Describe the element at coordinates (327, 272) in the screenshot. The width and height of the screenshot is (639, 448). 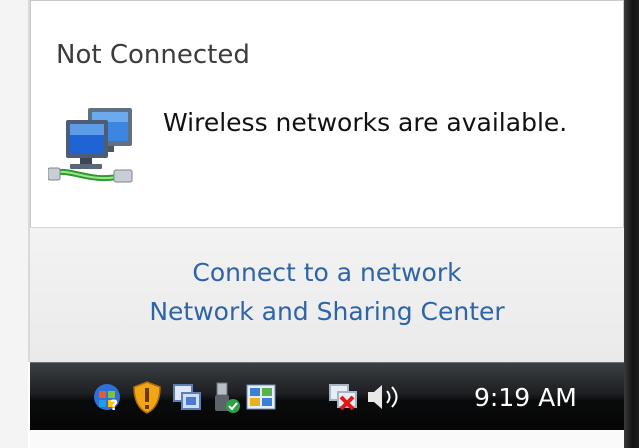
I see `connect-to-network-link: Connect to a network` at that location.